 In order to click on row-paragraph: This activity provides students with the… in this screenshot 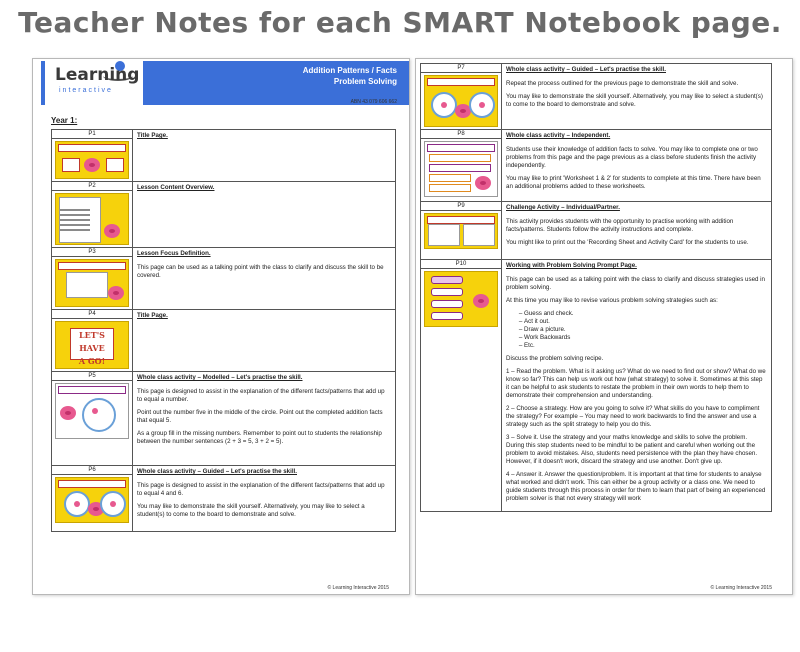, I will do `click(620, 225)`.